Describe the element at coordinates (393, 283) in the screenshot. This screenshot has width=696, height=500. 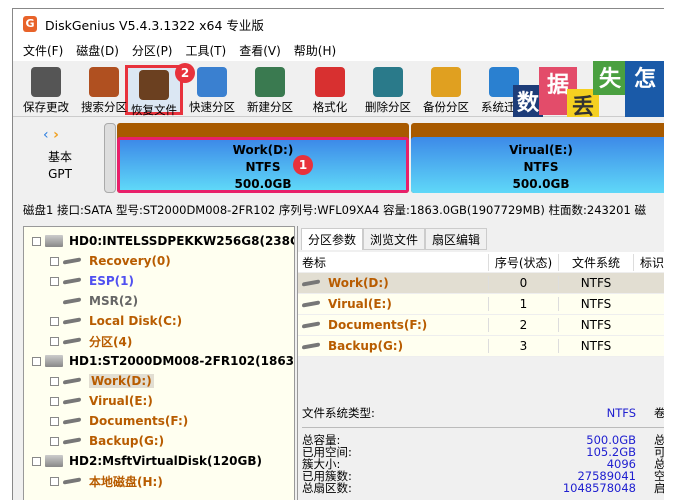
I see `volume-cell: Work(D:)` at that location.